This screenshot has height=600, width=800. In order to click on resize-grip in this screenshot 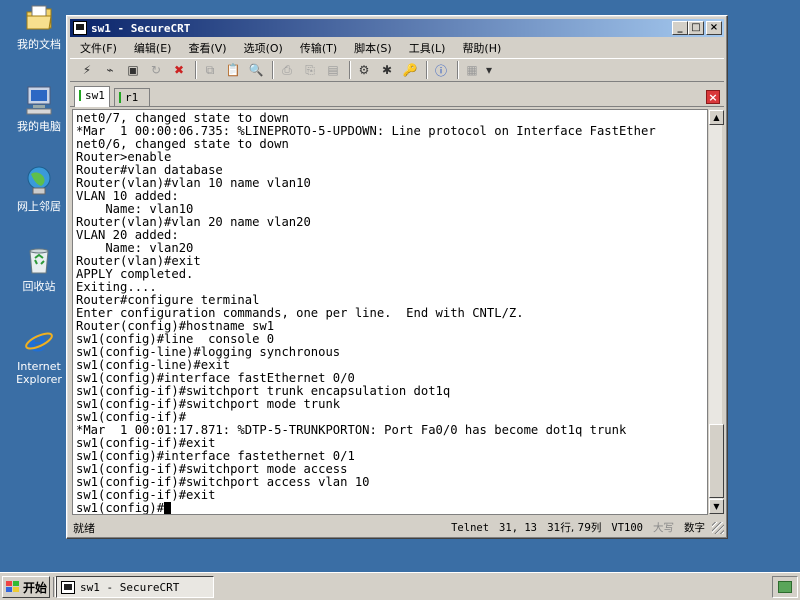, I will do `click(718, 527)`.